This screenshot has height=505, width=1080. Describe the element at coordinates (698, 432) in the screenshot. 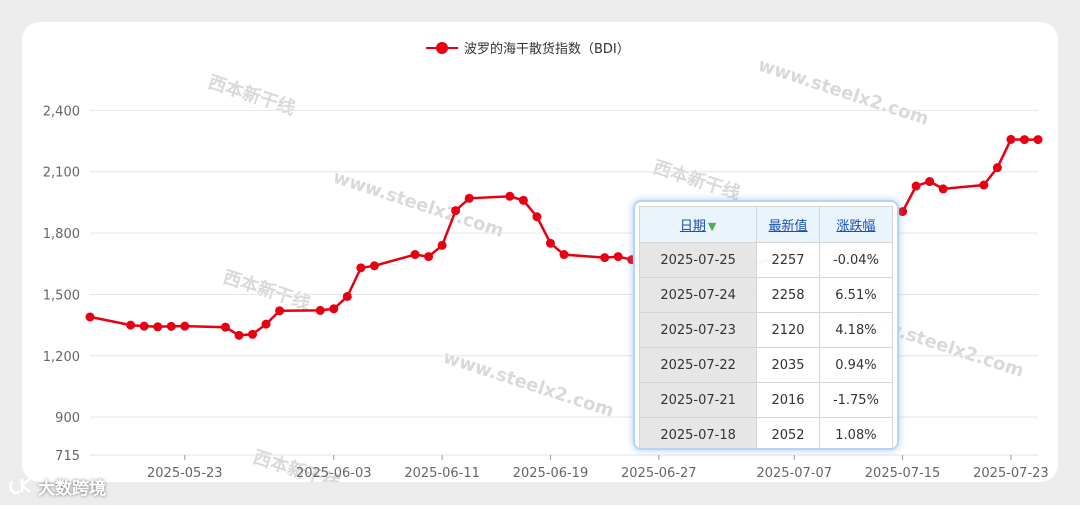

I see `row-date: 2025-07-18` at that location.